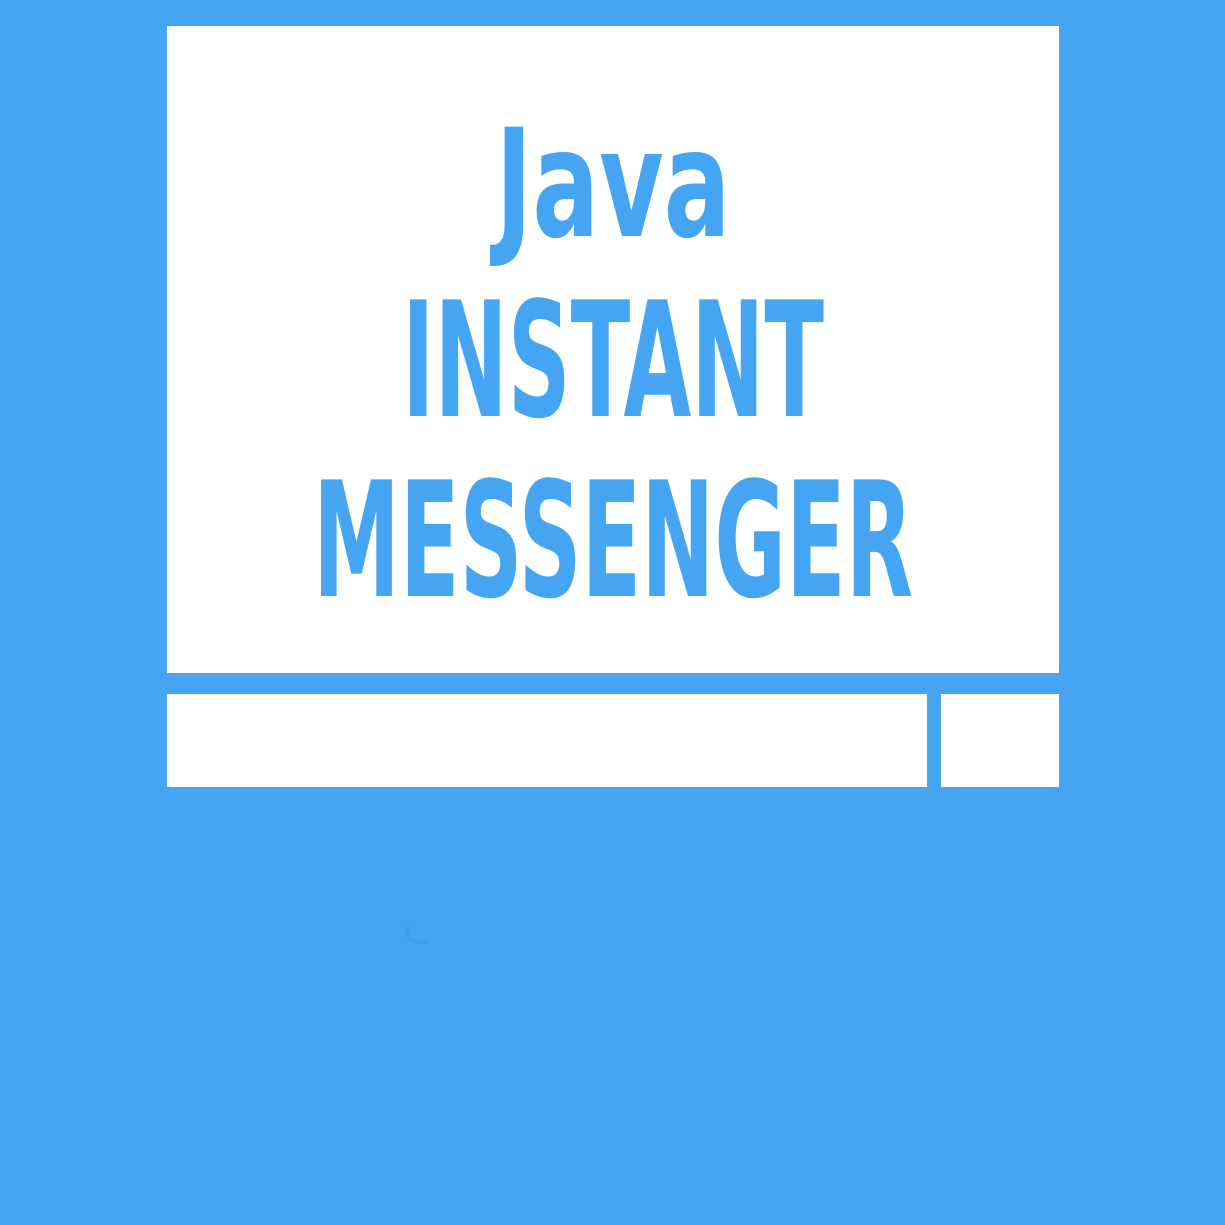  Describe the element at coordinates (547, 740) in the screenshot. I see `message-input` at that location.